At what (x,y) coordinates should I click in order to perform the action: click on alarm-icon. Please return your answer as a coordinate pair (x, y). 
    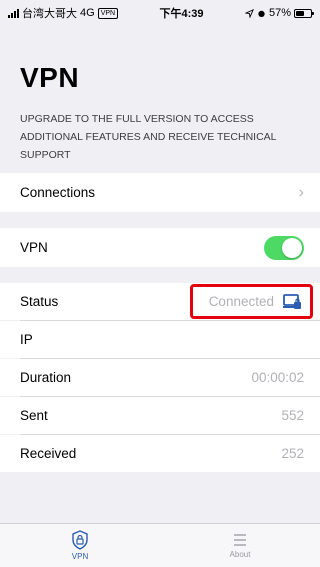
    Looking at the image, I should click on (261, 13).